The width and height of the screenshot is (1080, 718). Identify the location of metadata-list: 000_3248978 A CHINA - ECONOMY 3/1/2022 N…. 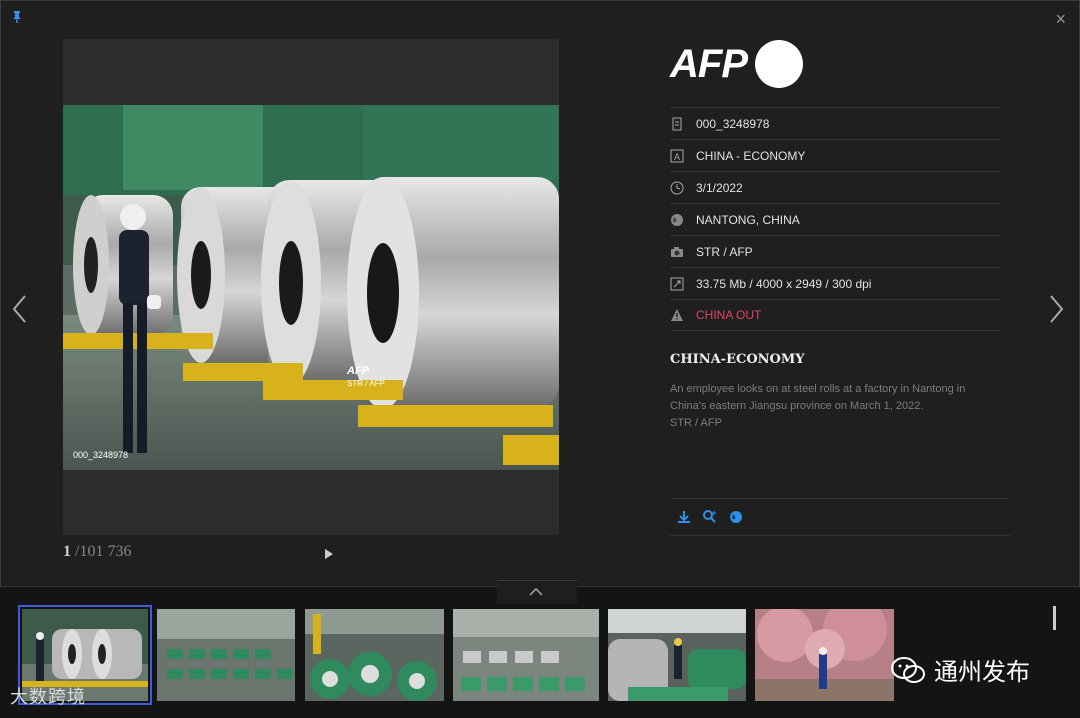
(835, 219).